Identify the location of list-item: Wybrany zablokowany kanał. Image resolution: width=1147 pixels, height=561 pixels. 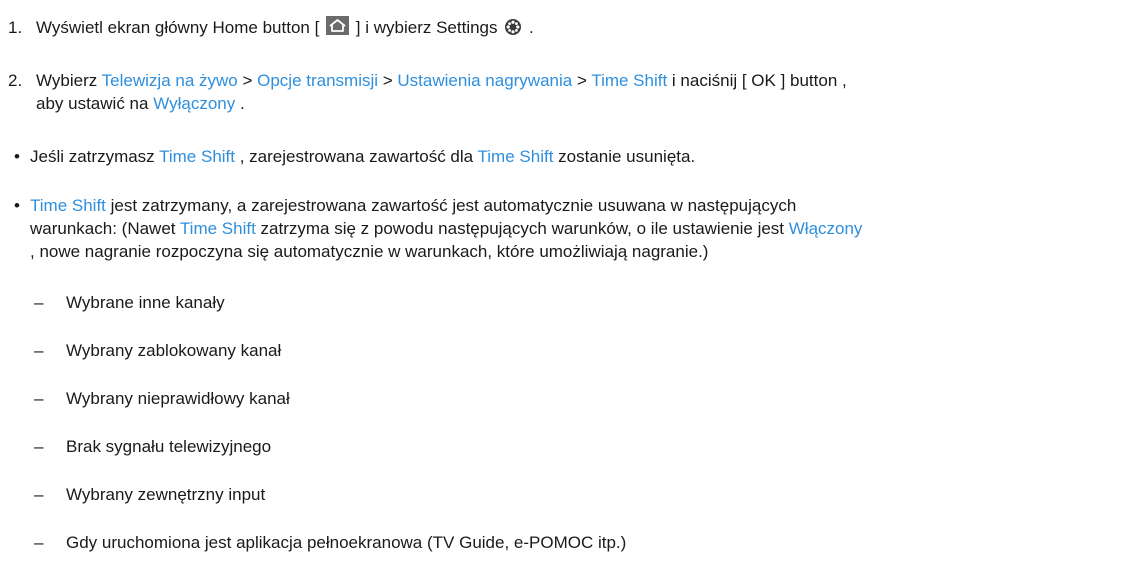
(174, 350).